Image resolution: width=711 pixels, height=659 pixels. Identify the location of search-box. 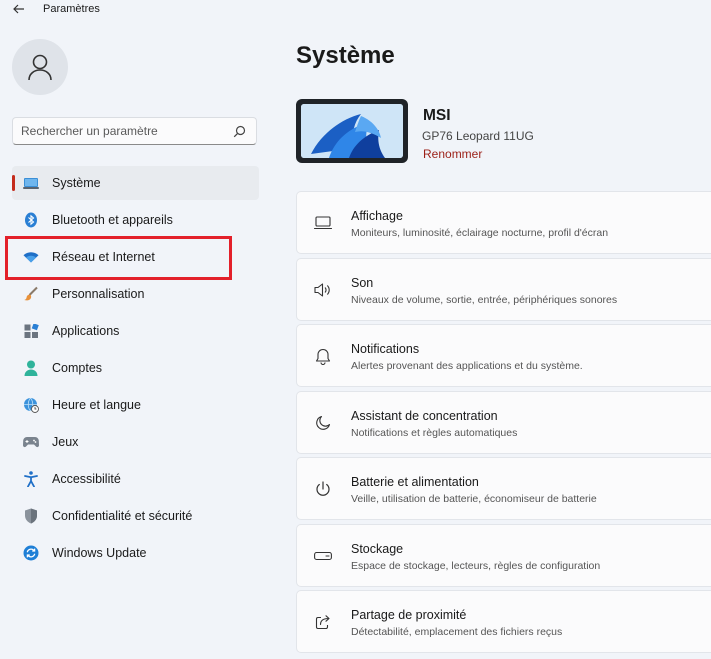
(134, 131).